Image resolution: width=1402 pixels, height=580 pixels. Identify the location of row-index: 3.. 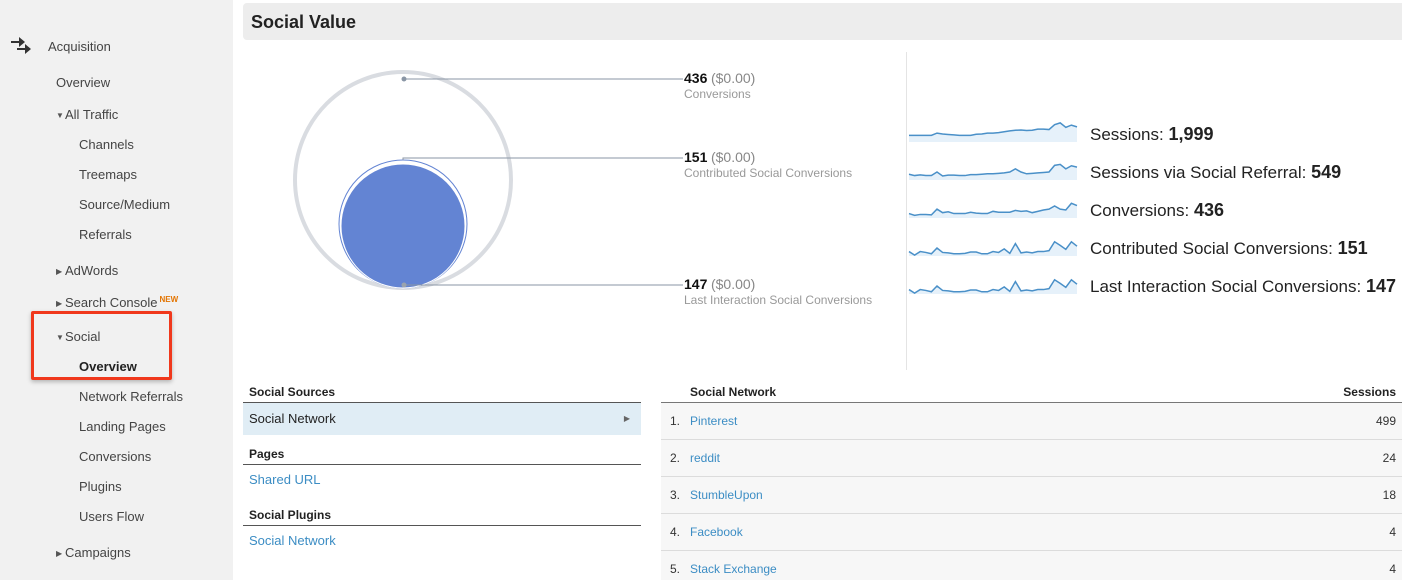
(675, 495).